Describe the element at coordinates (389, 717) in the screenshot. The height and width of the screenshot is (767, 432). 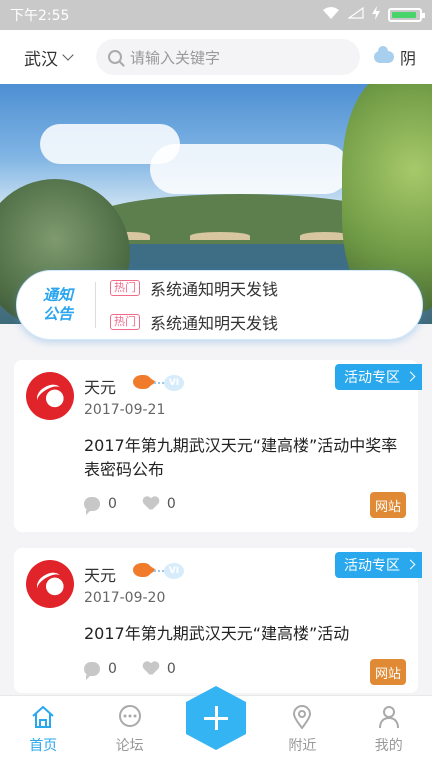
I see `person-icon` at that location.